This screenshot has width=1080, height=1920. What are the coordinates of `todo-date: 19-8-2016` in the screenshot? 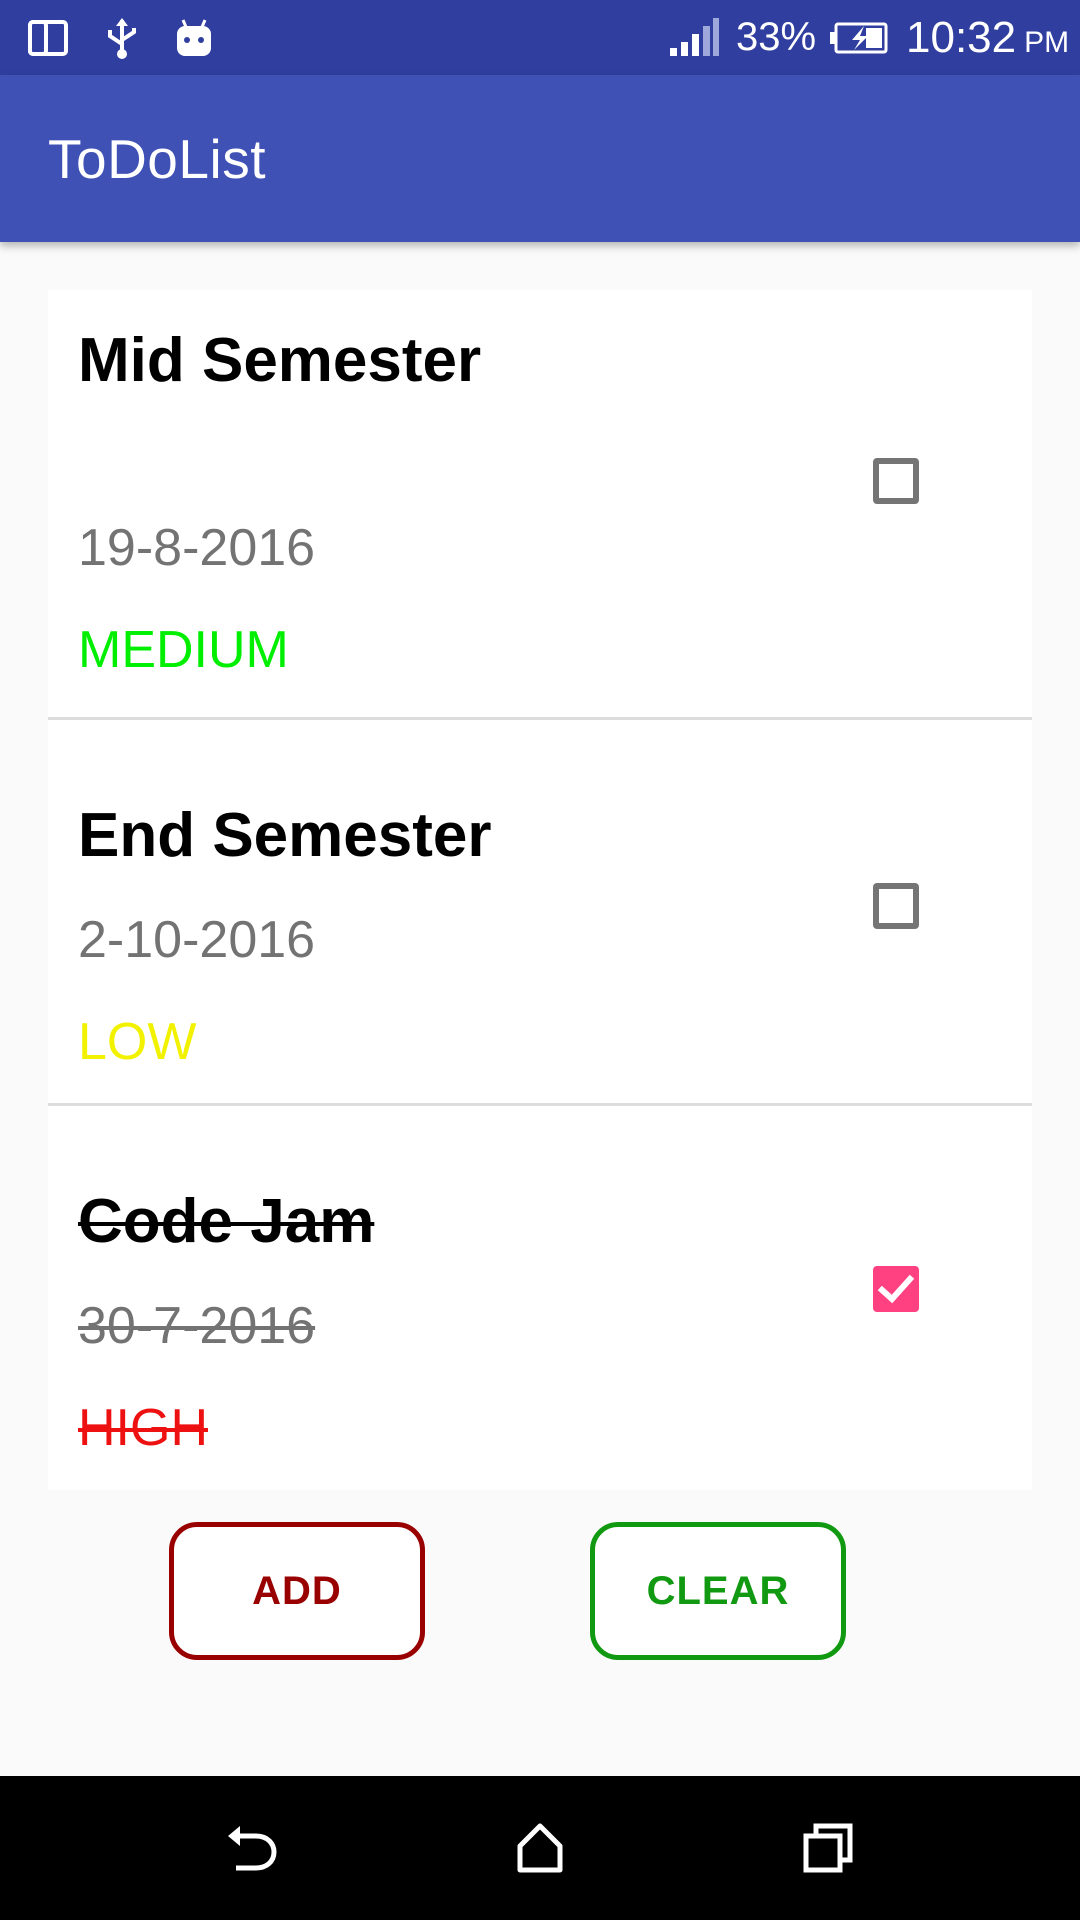 It's located at (197, 548).